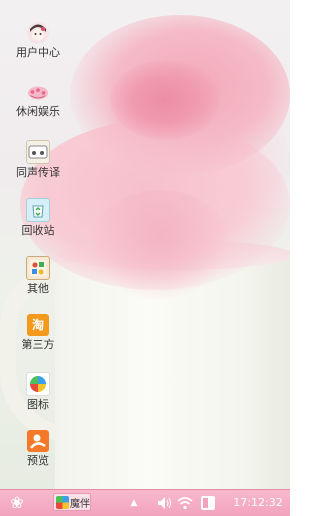  What do you see at coordinates (38, 172) in the screenshot?
I see `icon-label: 同声传译` at bounding box center [38, 172].